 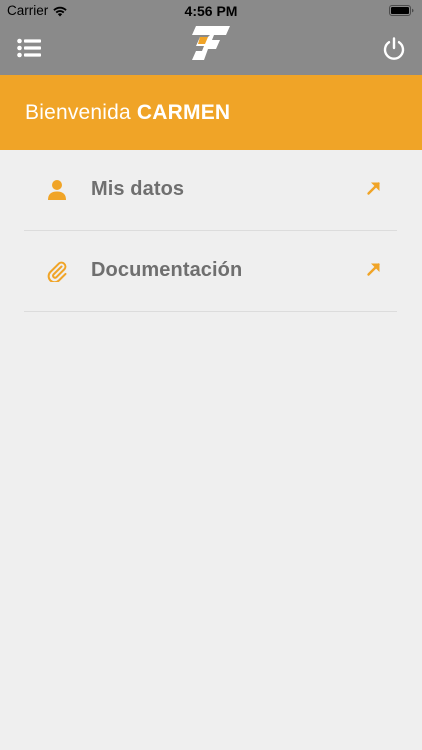 I want to click on power-icon, so click(x=394, y=49).